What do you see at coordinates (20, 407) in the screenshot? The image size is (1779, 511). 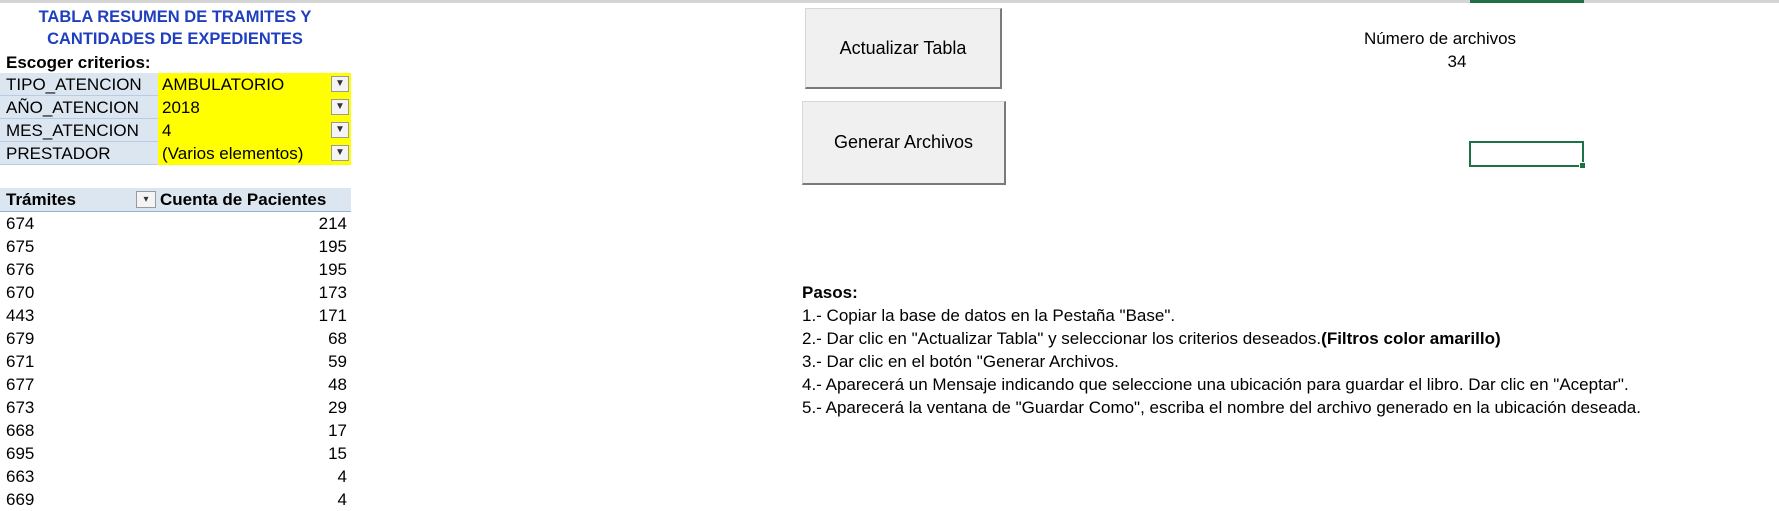 I see `cell-tramite: 673` at bounding box center [20, 407].